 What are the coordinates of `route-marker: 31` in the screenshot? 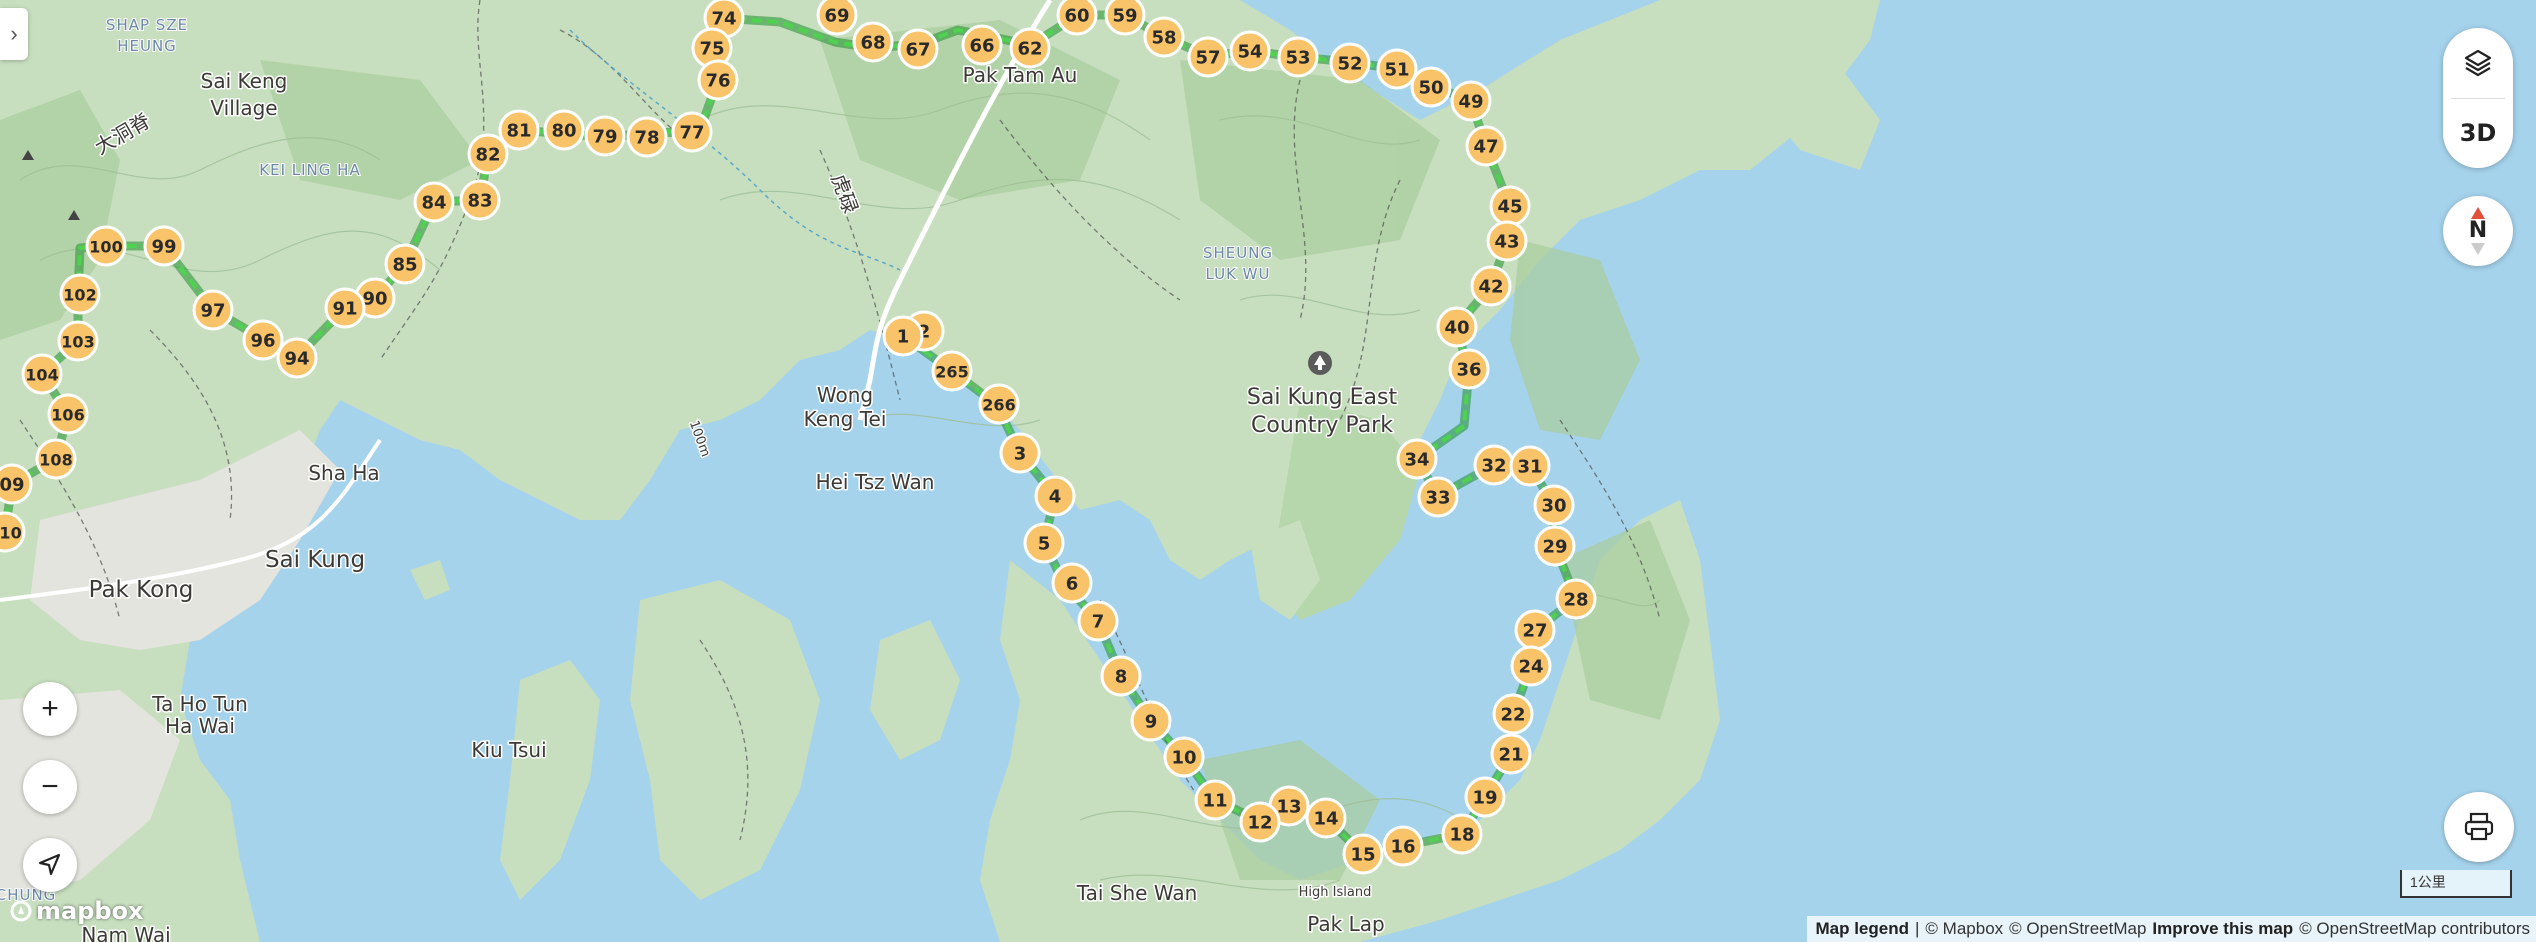 It's located at (1530, 466).